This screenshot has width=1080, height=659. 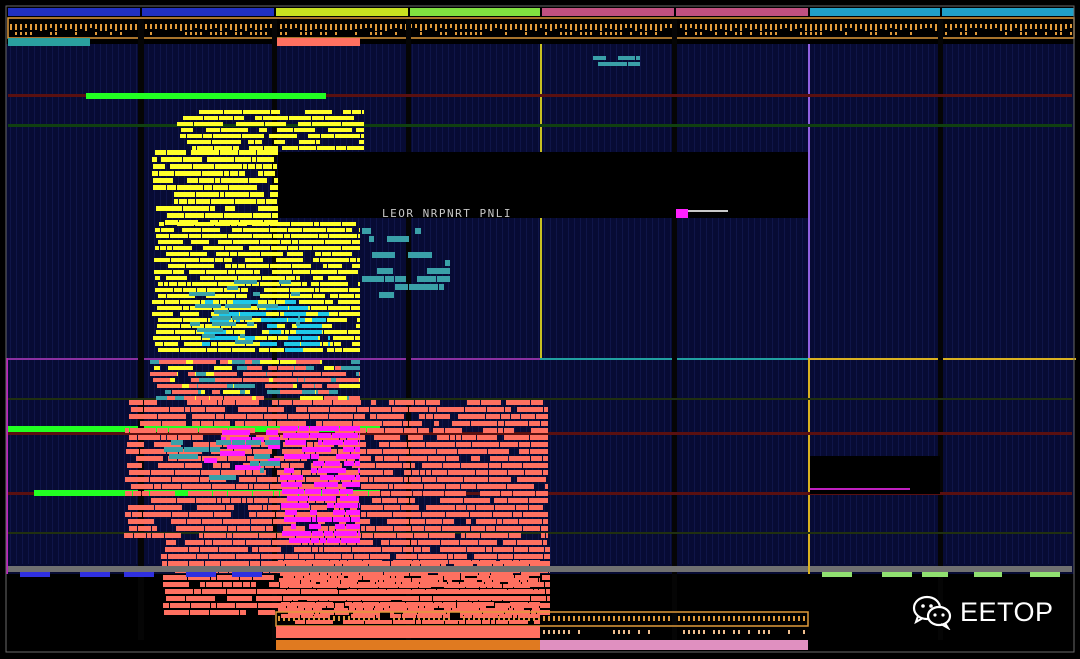 What do you see at coordinates (1007, 611) in the screenshot?
I see `brand-text: EETOP` at bounding box center [1007, 611].